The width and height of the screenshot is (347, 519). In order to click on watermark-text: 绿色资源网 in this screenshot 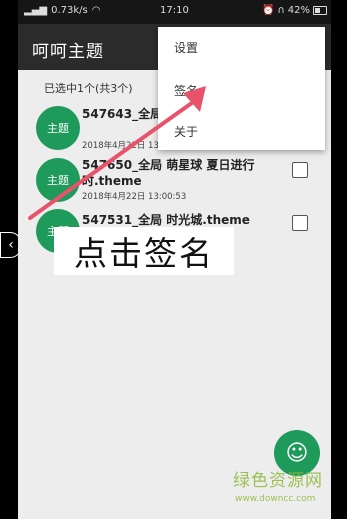, I will do `click(278, 481)`.